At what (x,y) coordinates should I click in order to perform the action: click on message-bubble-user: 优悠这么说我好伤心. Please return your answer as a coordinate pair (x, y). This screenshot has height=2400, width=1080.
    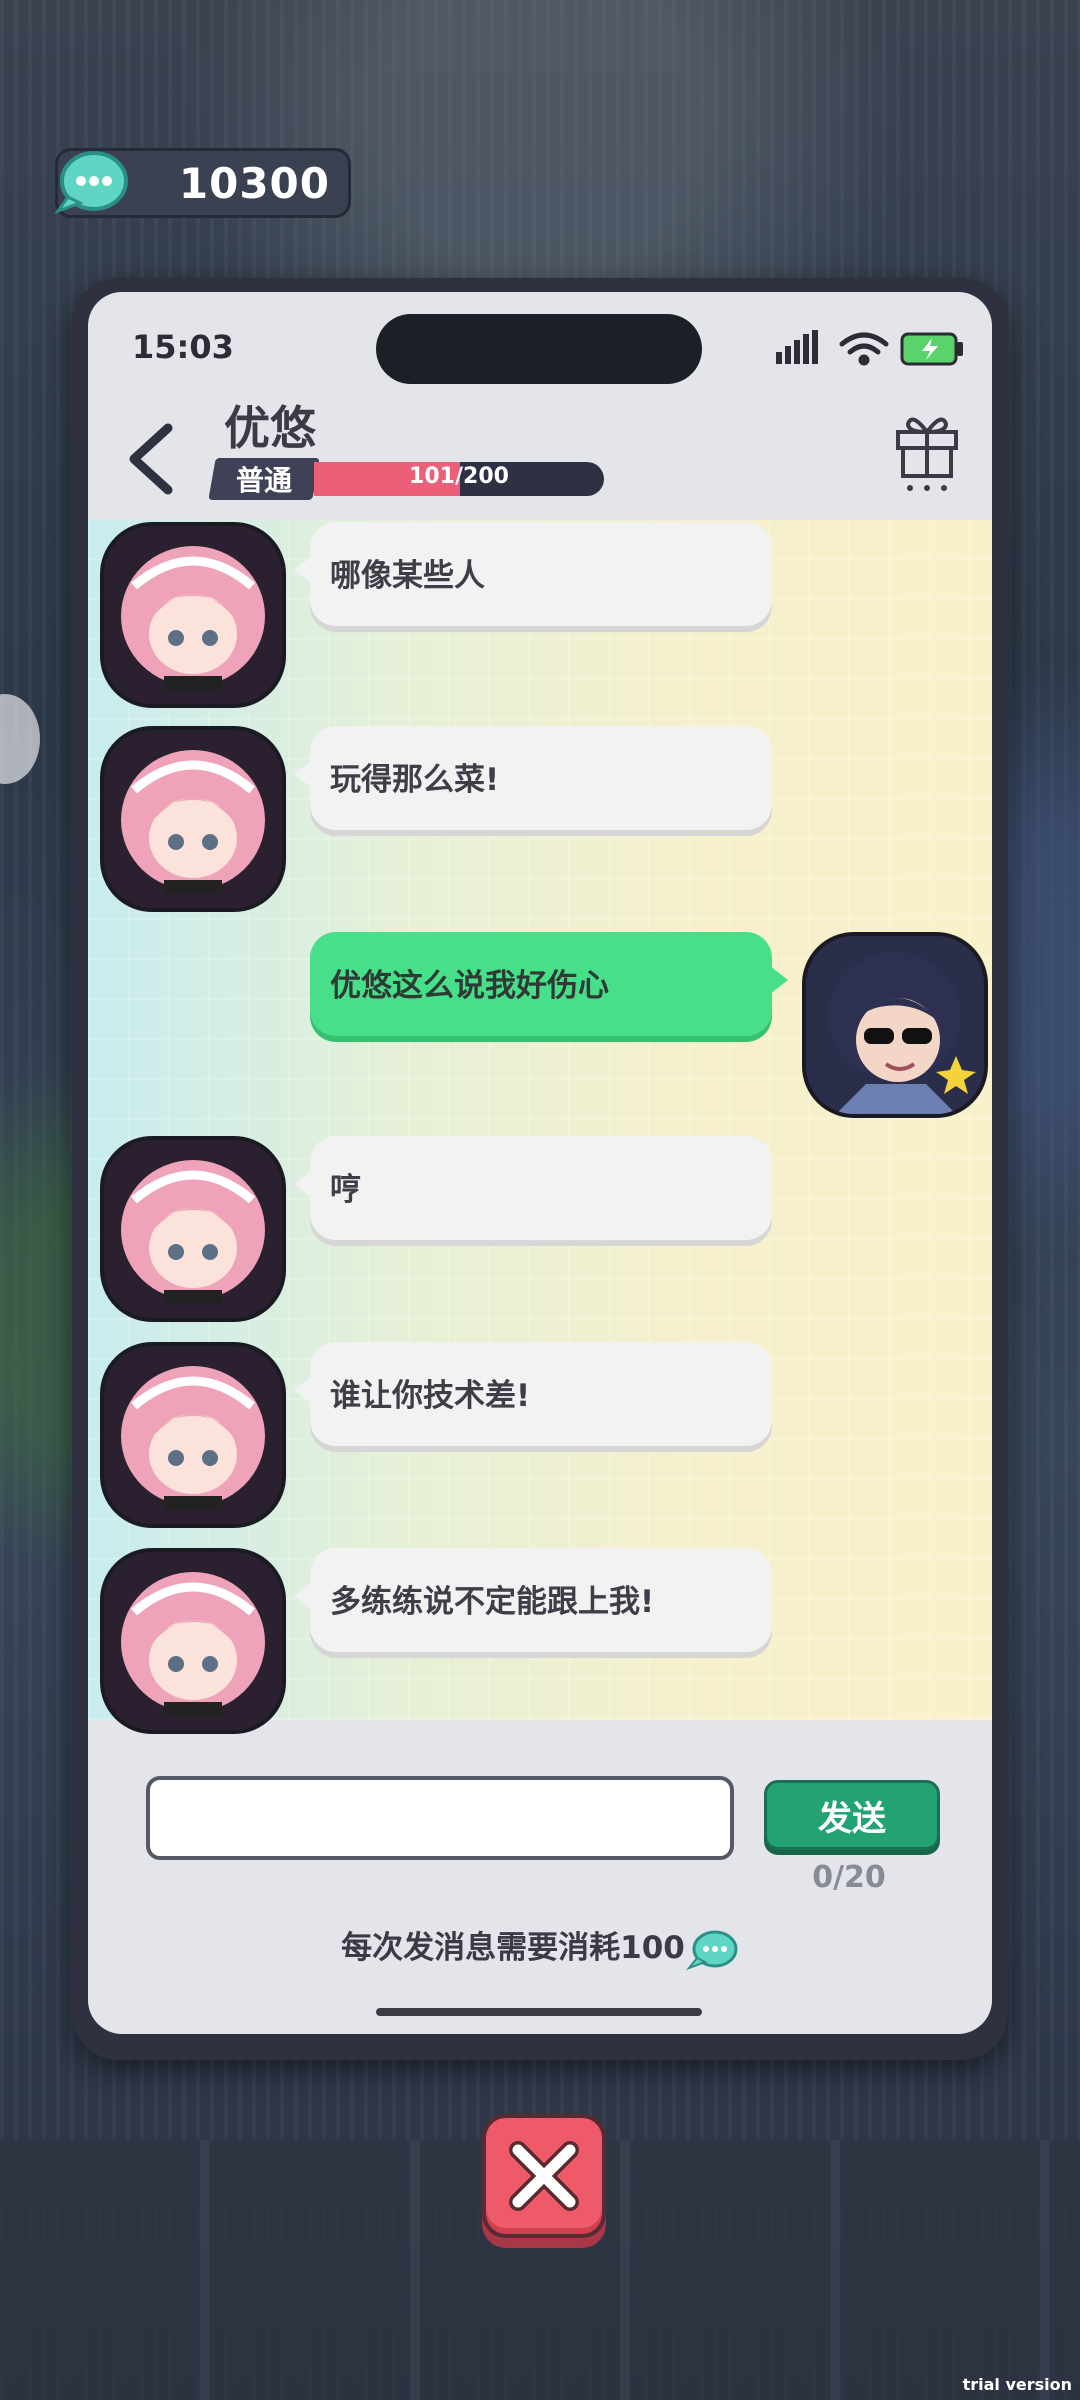
    Looking at the image, I should click on (549, 984).